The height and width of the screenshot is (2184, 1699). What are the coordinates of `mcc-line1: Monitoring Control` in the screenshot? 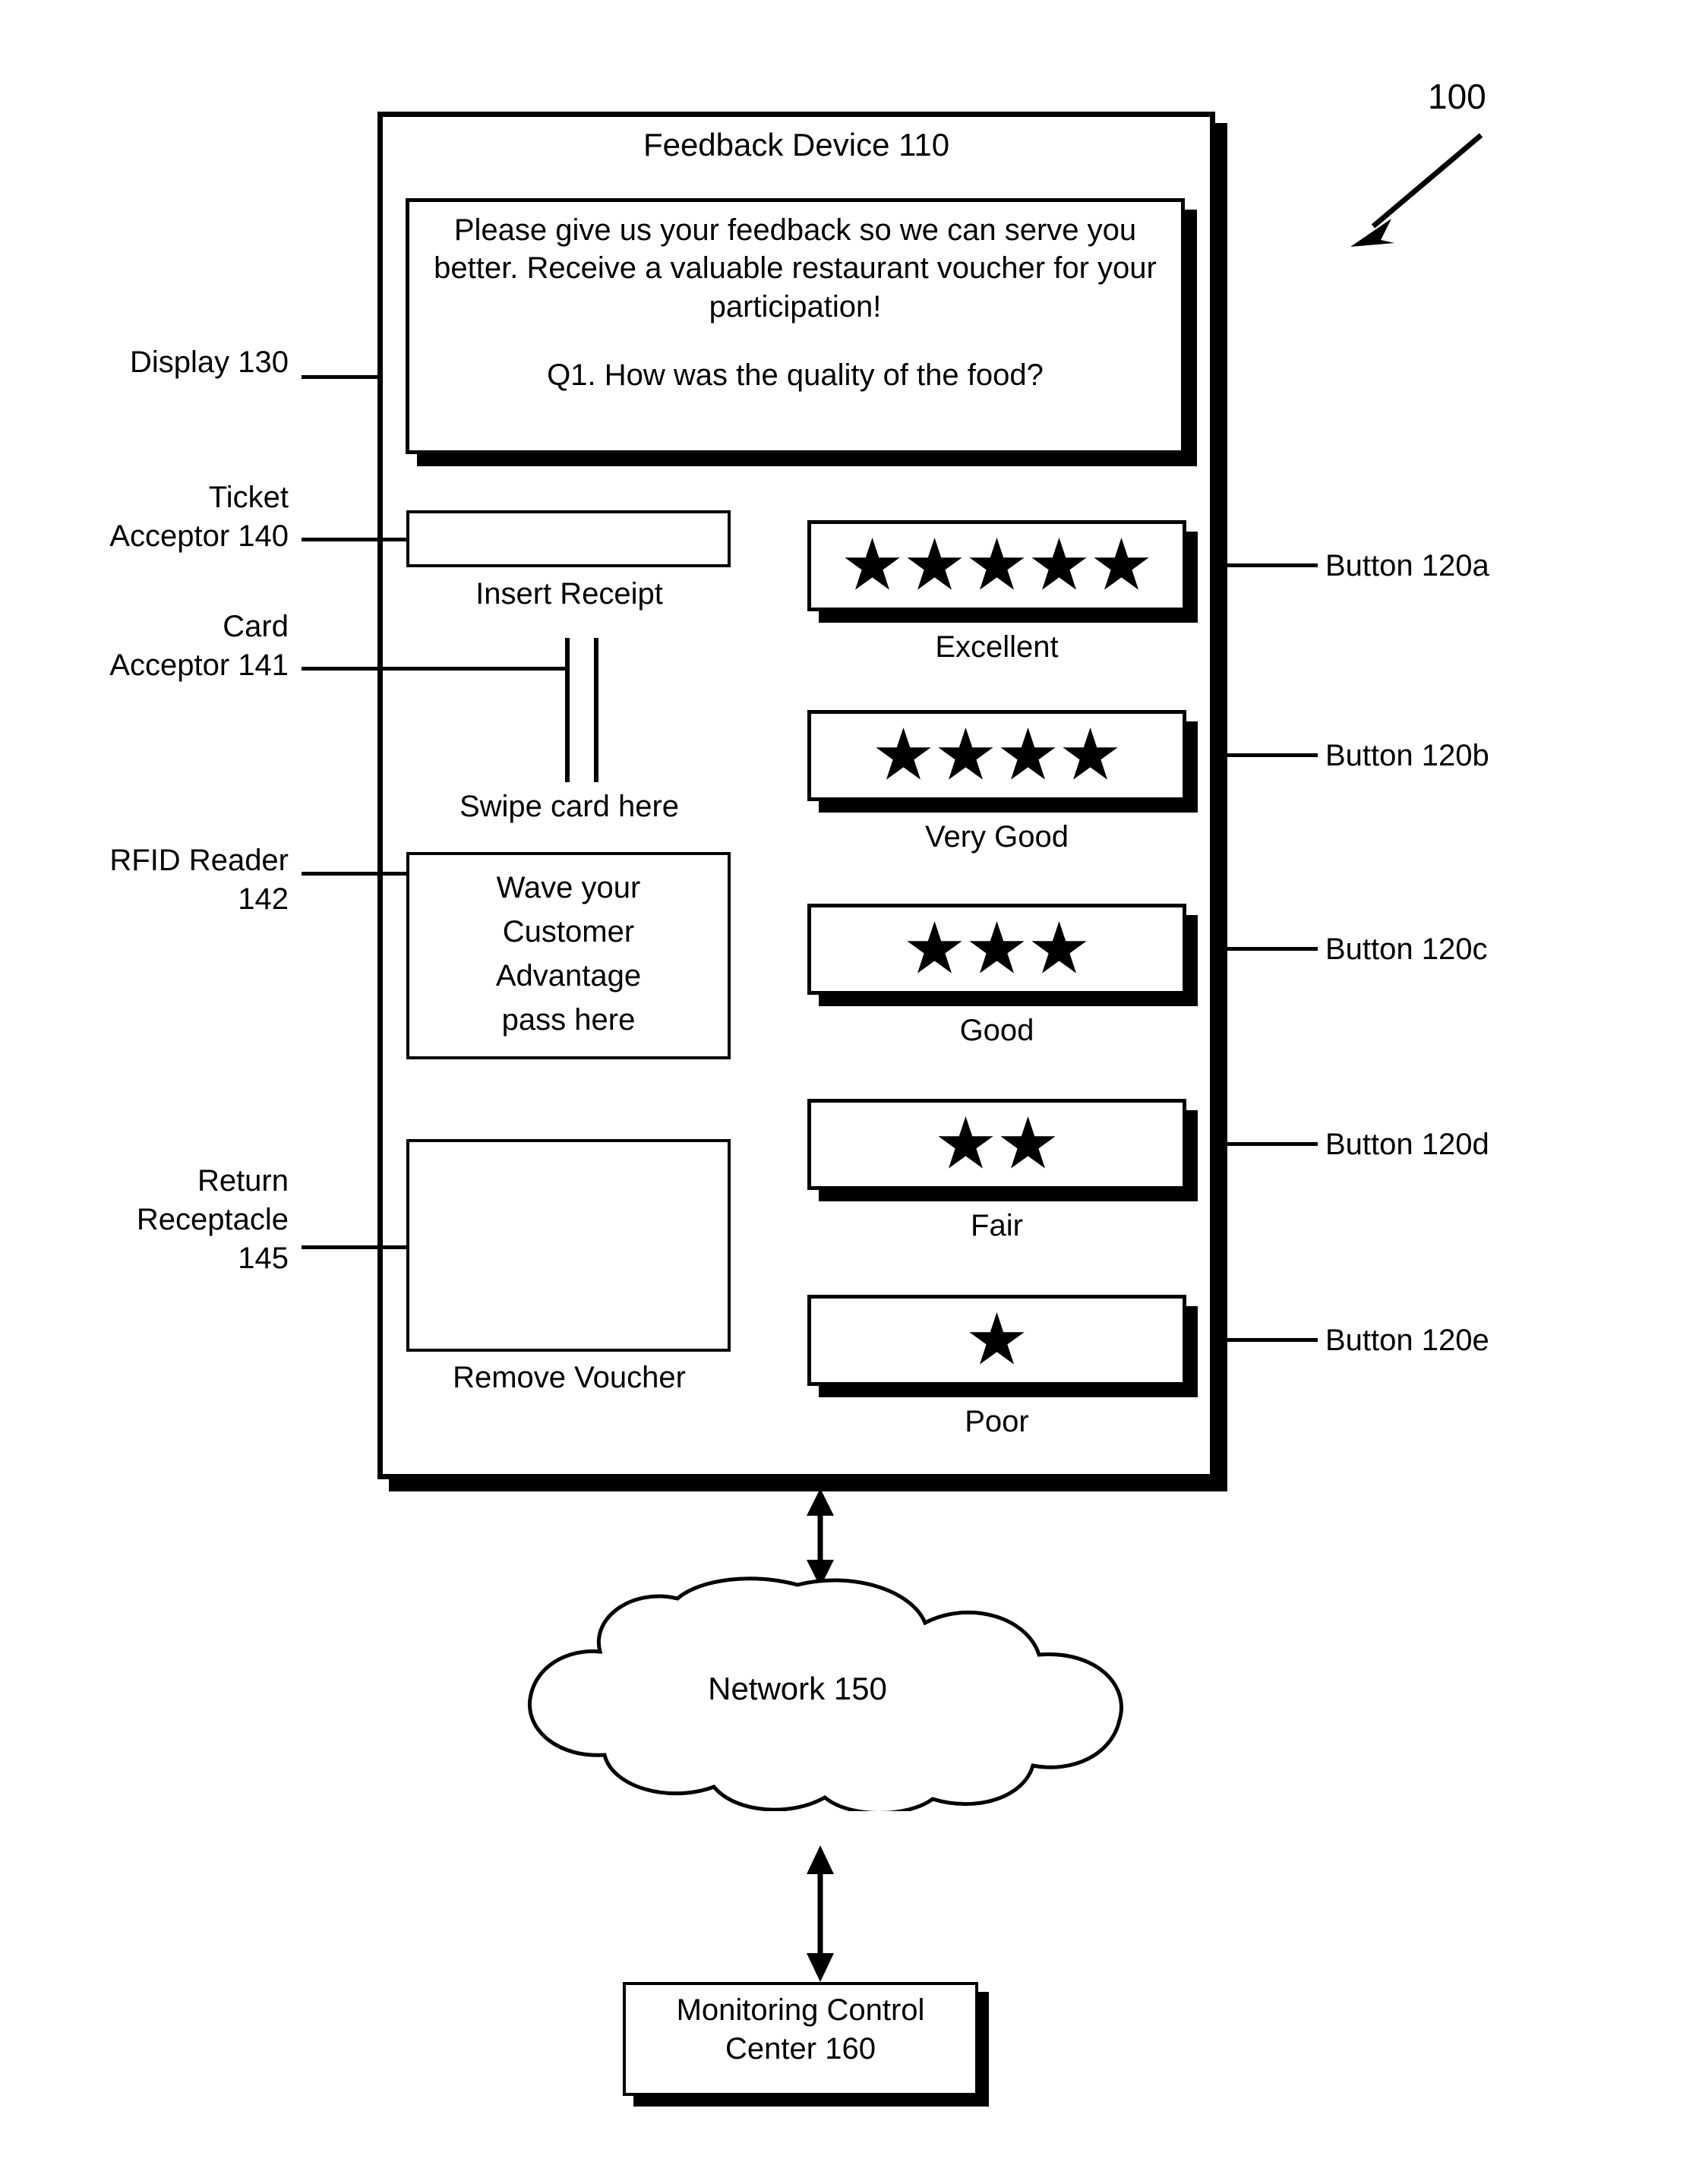 It's located at (801, 2010).